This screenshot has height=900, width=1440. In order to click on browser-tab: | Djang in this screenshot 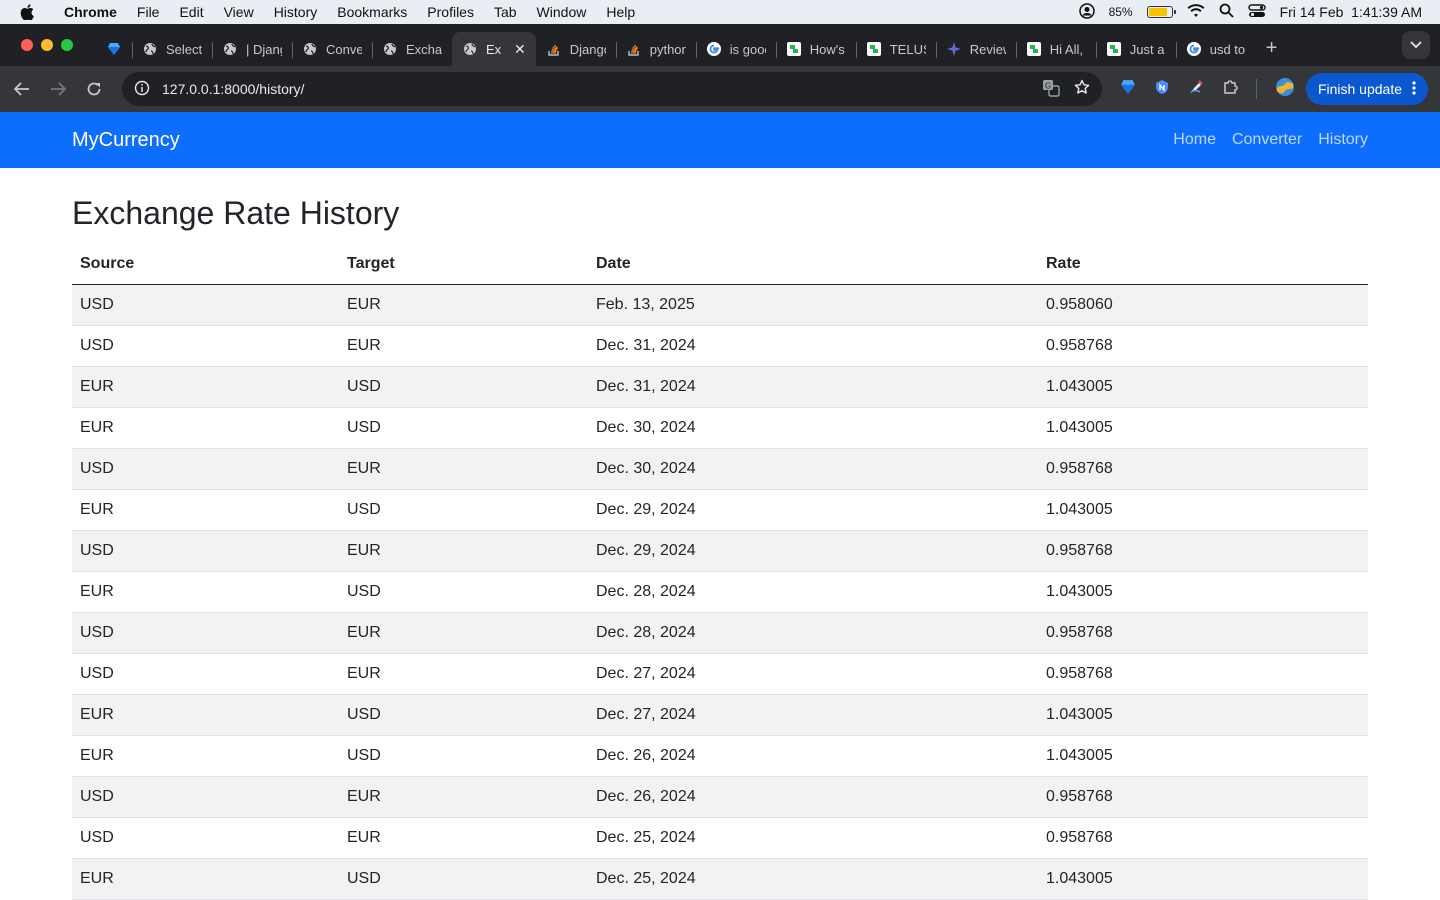, I will do `click(252, 49)`.